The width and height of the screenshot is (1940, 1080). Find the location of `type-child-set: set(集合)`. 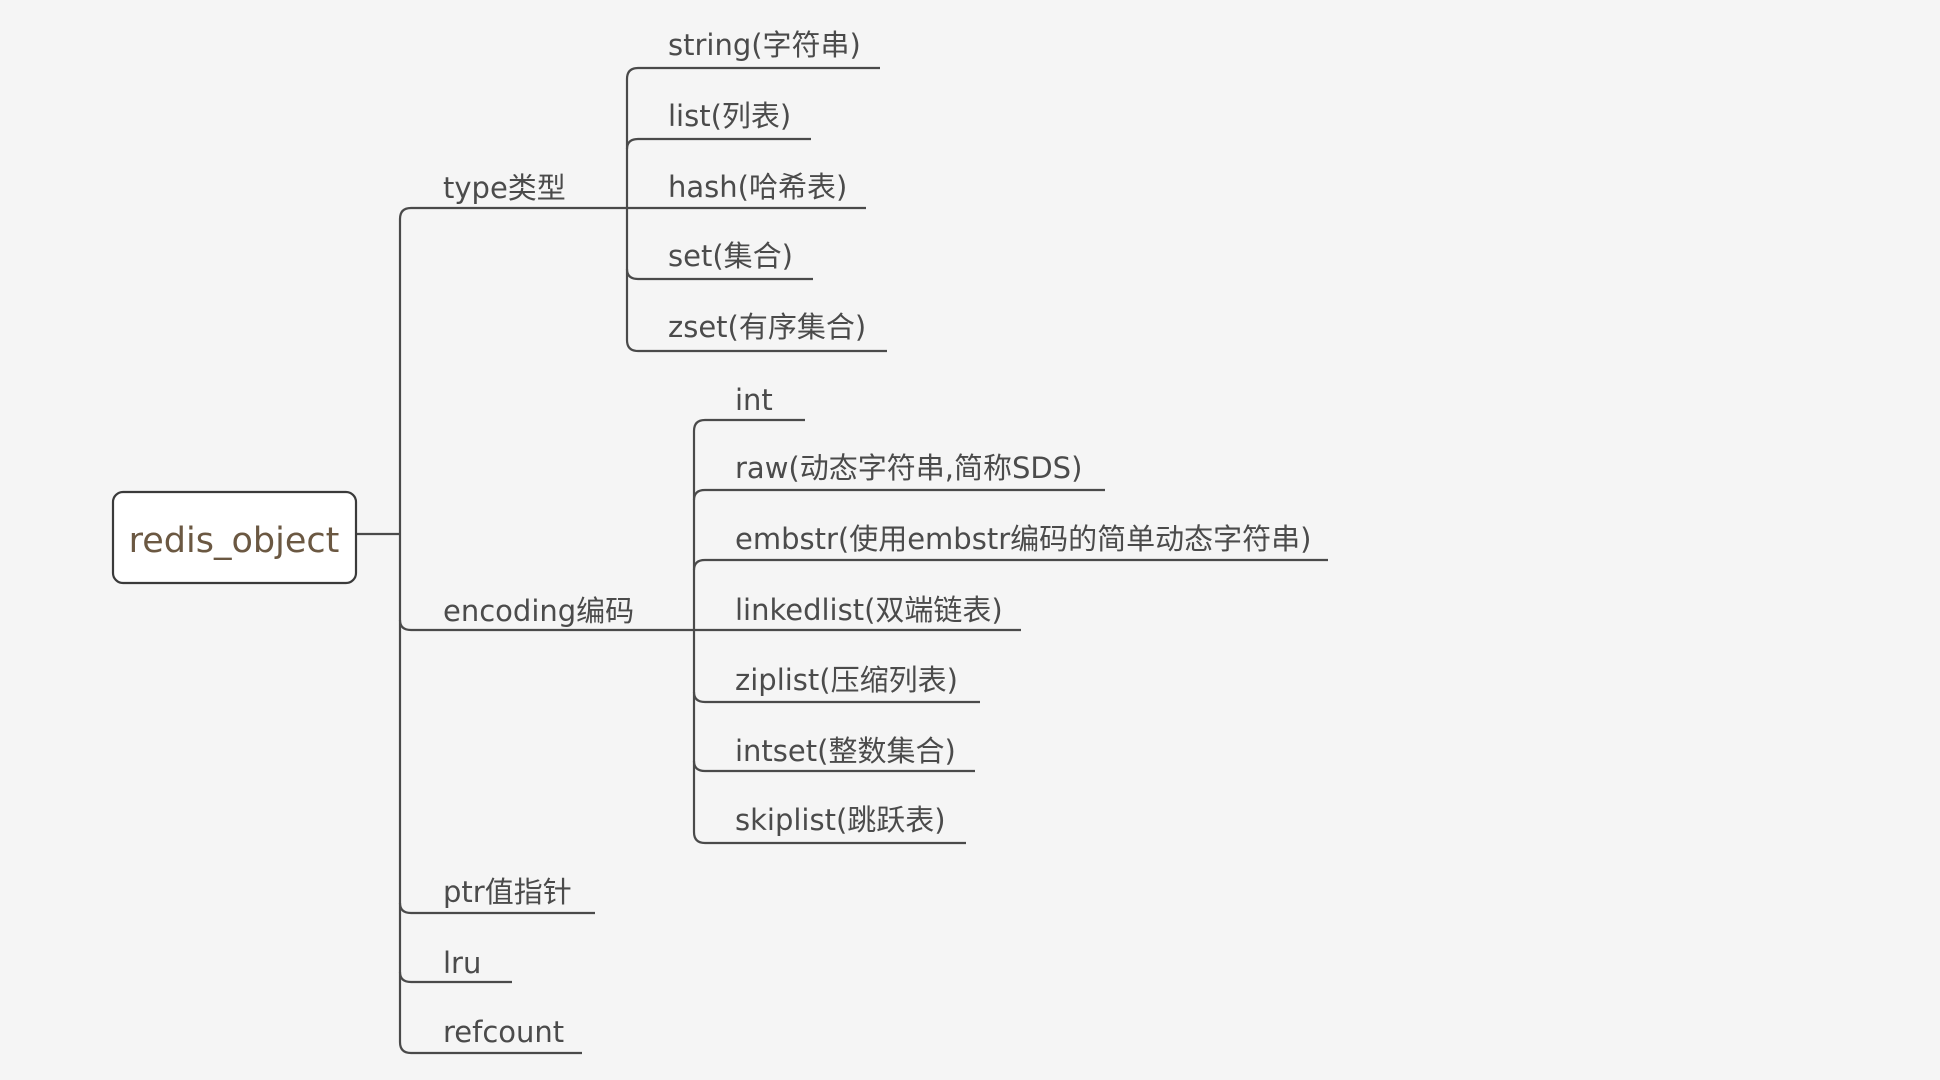

type-child-set: set(集合) is located at coordinates (725, 260).